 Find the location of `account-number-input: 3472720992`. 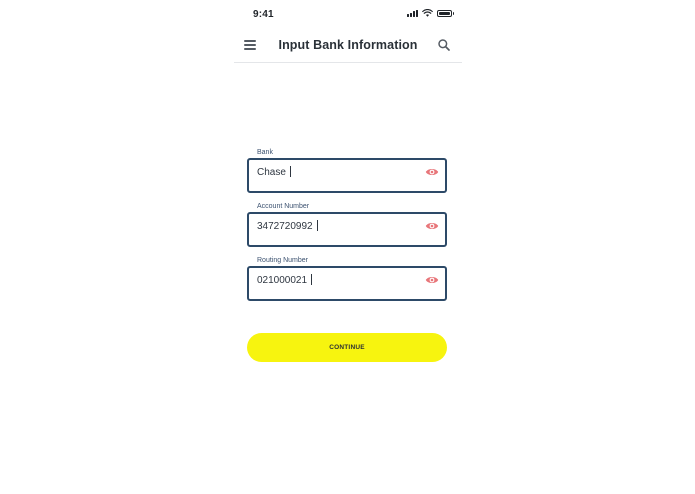

account-number-input: 3472720992 is located at coordinates (347, 229).